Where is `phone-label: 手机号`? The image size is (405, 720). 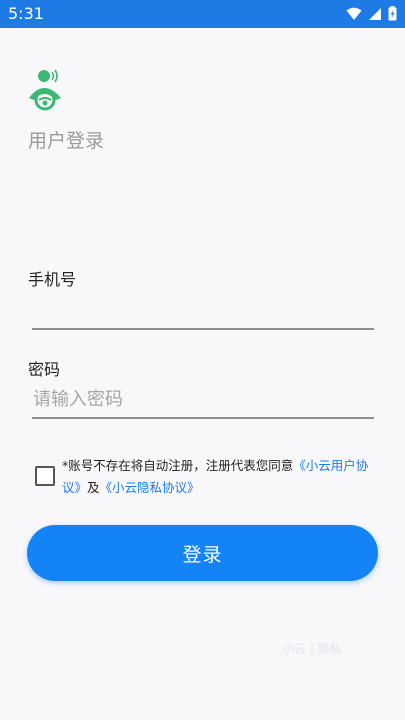
phone-label: 手机号 is located at coordinates (52, 279).